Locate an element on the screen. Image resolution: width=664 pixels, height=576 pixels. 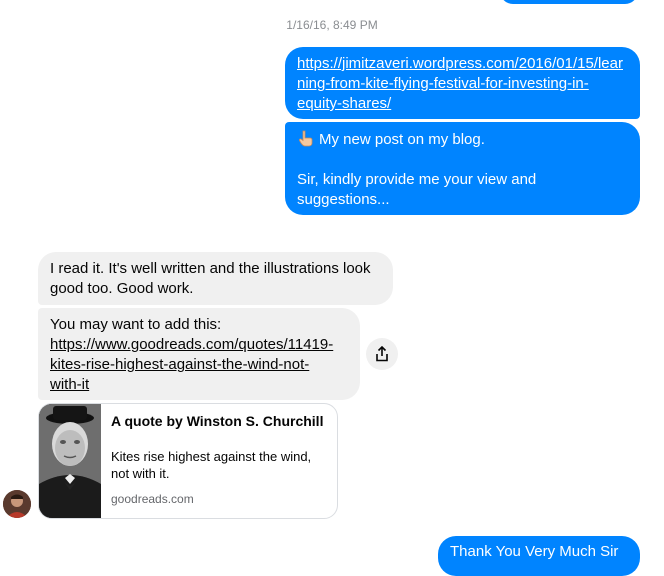
reply-line-2: good too. Good work. is located at coordinates (122, 288).